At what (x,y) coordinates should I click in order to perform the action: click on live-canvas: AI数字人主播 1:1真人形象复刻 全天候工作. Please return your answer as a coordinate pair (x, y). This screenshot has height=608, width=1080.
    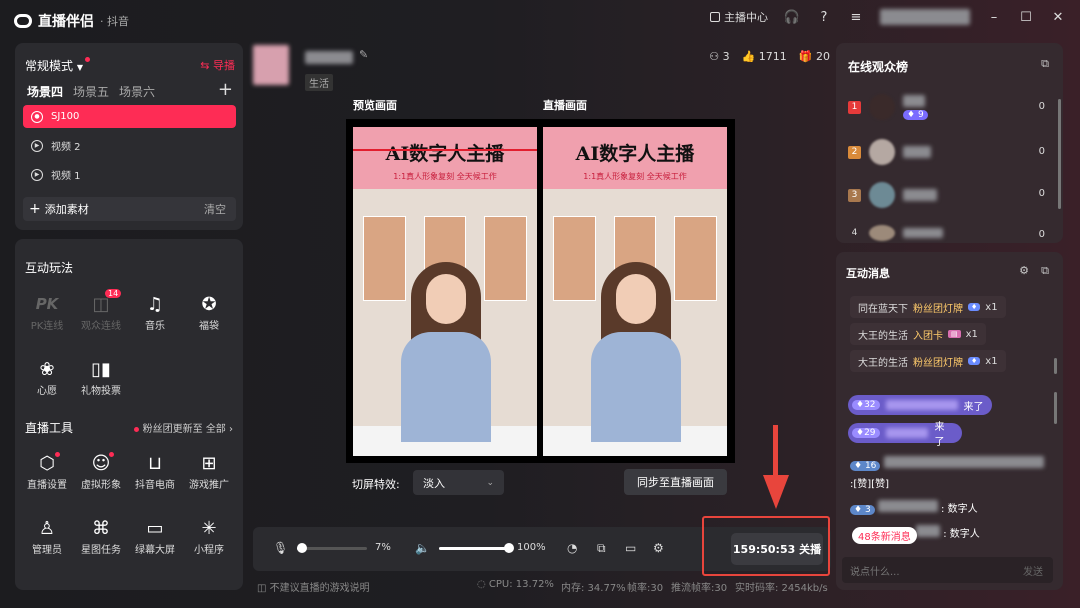
    Looking at the image, I should click on (635, 291).